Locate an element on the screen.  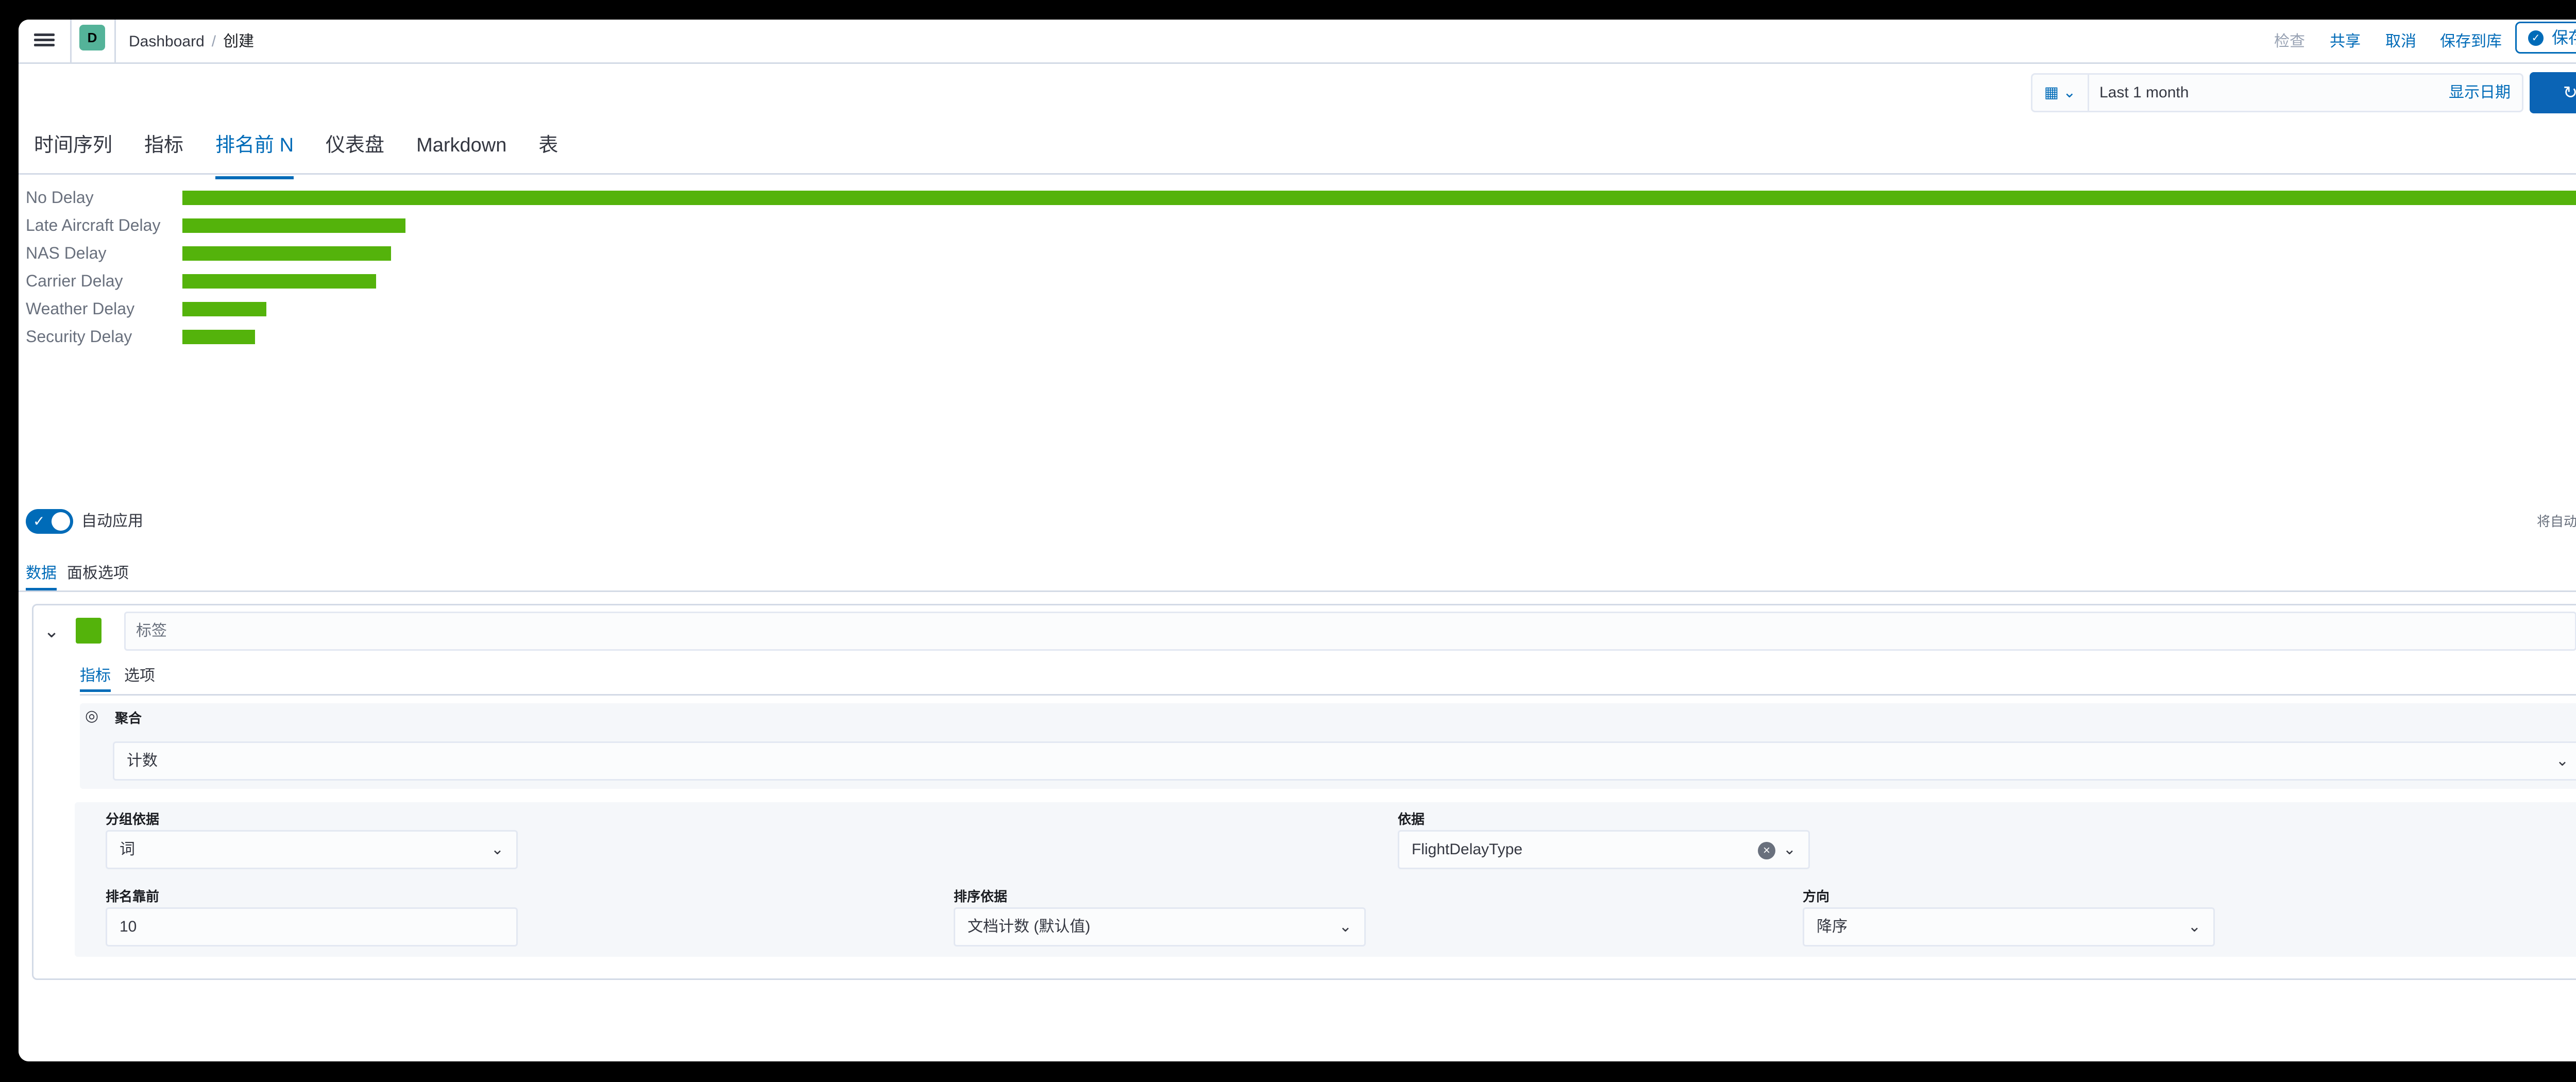
chart-category-label: Late Aircraft Delay is located at coordinates (93, 225).